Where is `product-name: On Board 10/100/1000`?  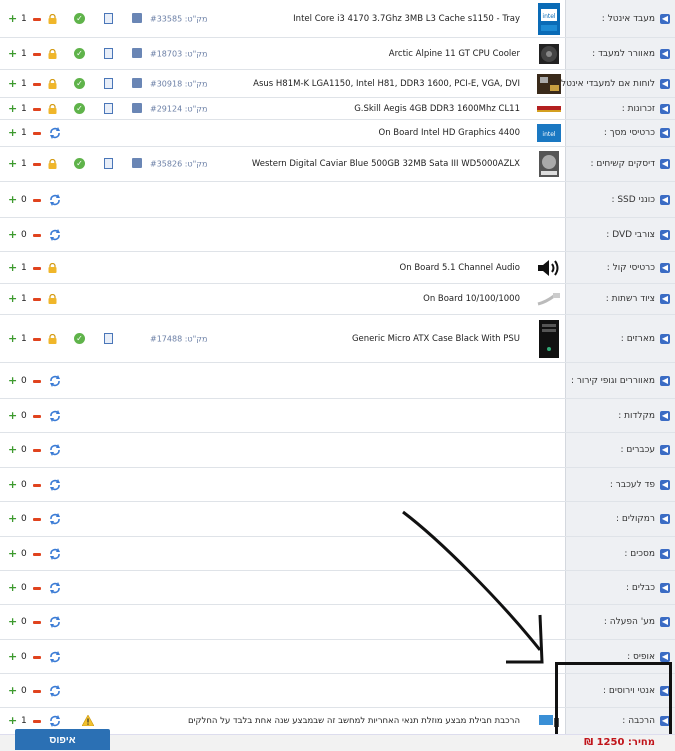
product-name: On Board 10/100/1000 is located at coordinates (471, 299).